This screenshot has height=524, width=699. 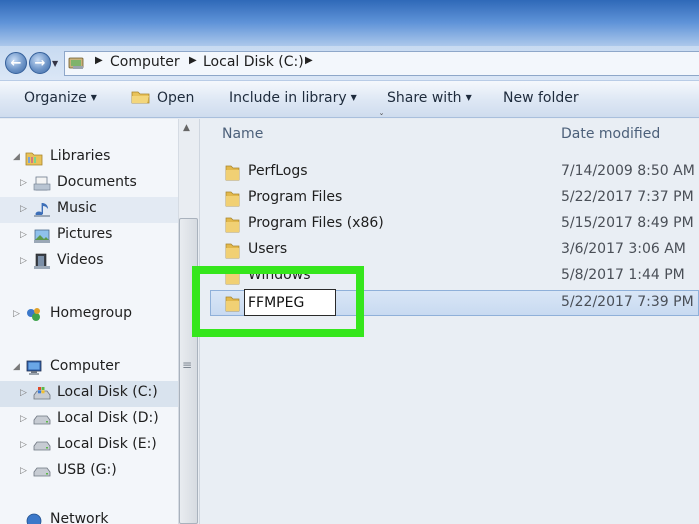 What do you see at coordinates (79, 517) in the screenshot?
I see `nav-label-network: Network` at bounding box center [79, 517].